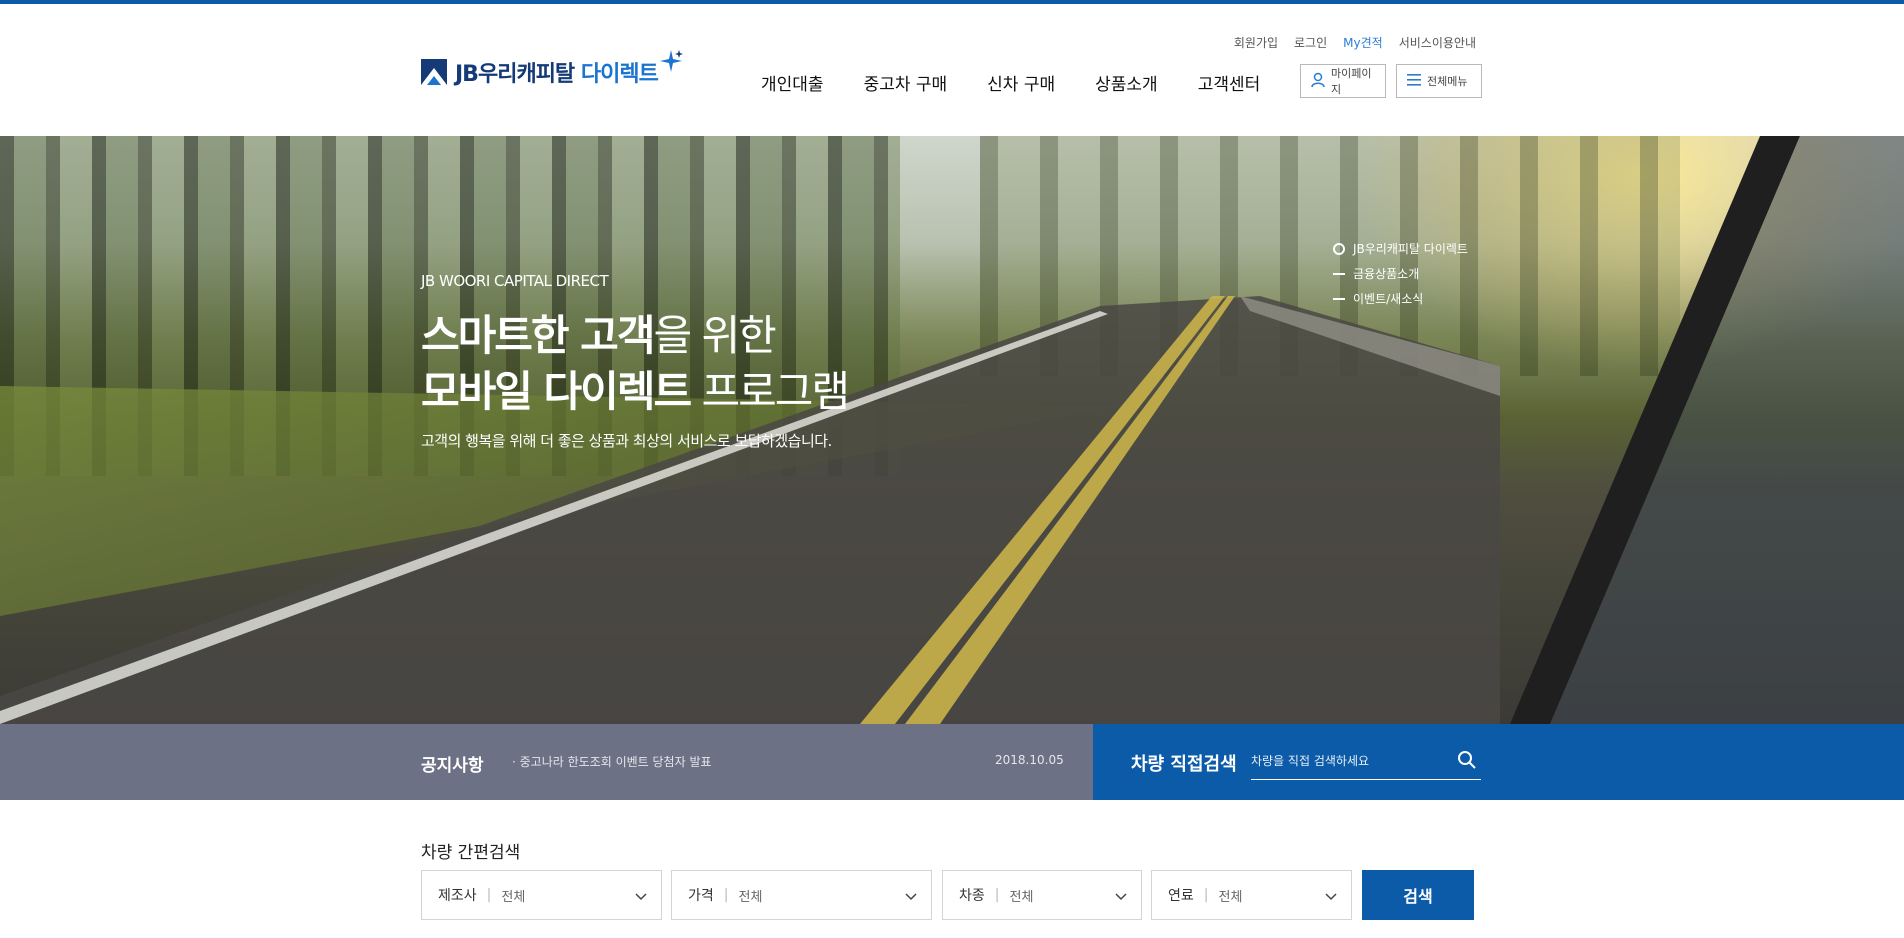 Image resolution: width=1904 pixels, height=938 pixels. I want to click on vehicle-search-bar: 차량 직접검색, so click(1498, 762).